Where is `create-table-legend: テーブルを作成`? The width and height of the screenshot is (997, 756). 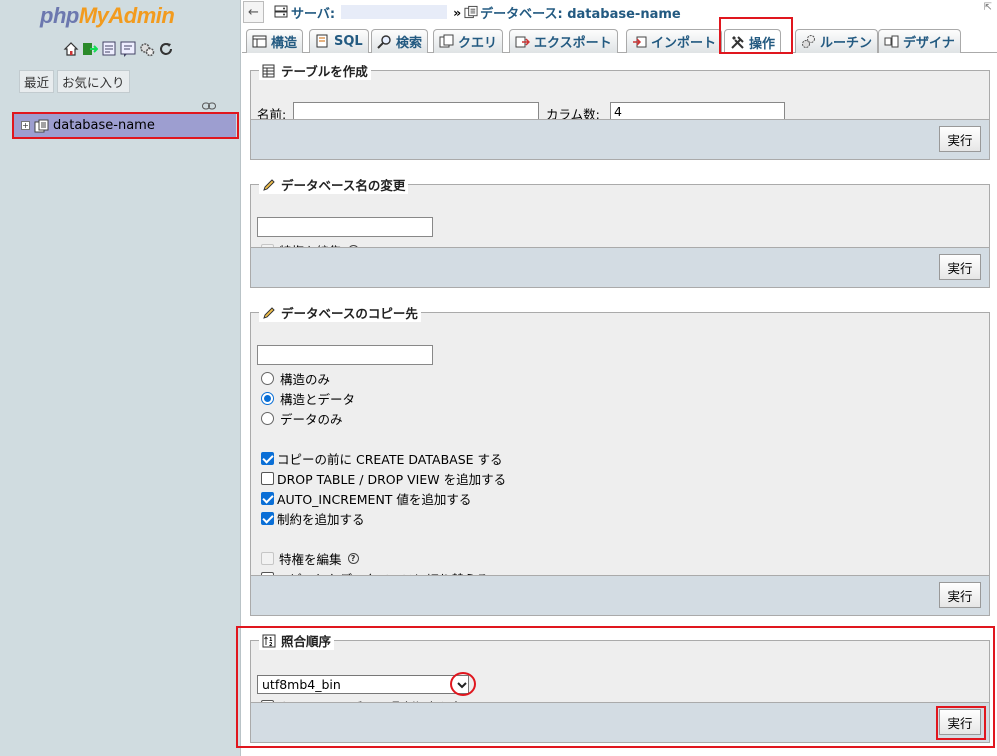
create-table-legend: テーブルを作成 is located at coordinates (315, 70).